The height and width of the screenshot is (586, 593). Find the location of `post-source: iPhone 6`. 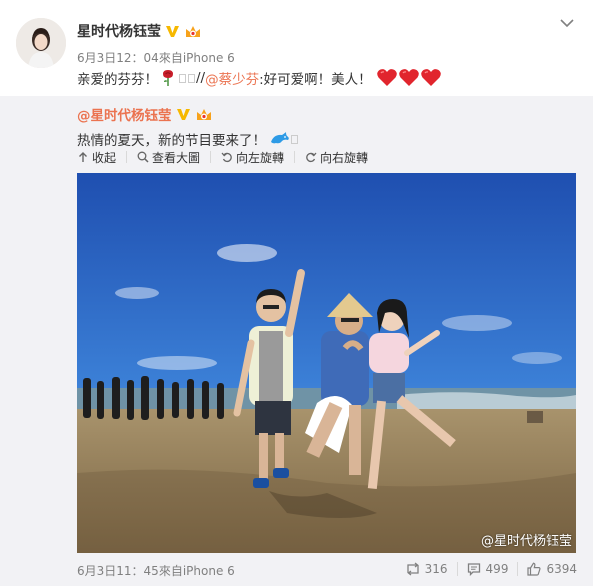

post-source: iPhone 6 is located at coordinates (209, 58).